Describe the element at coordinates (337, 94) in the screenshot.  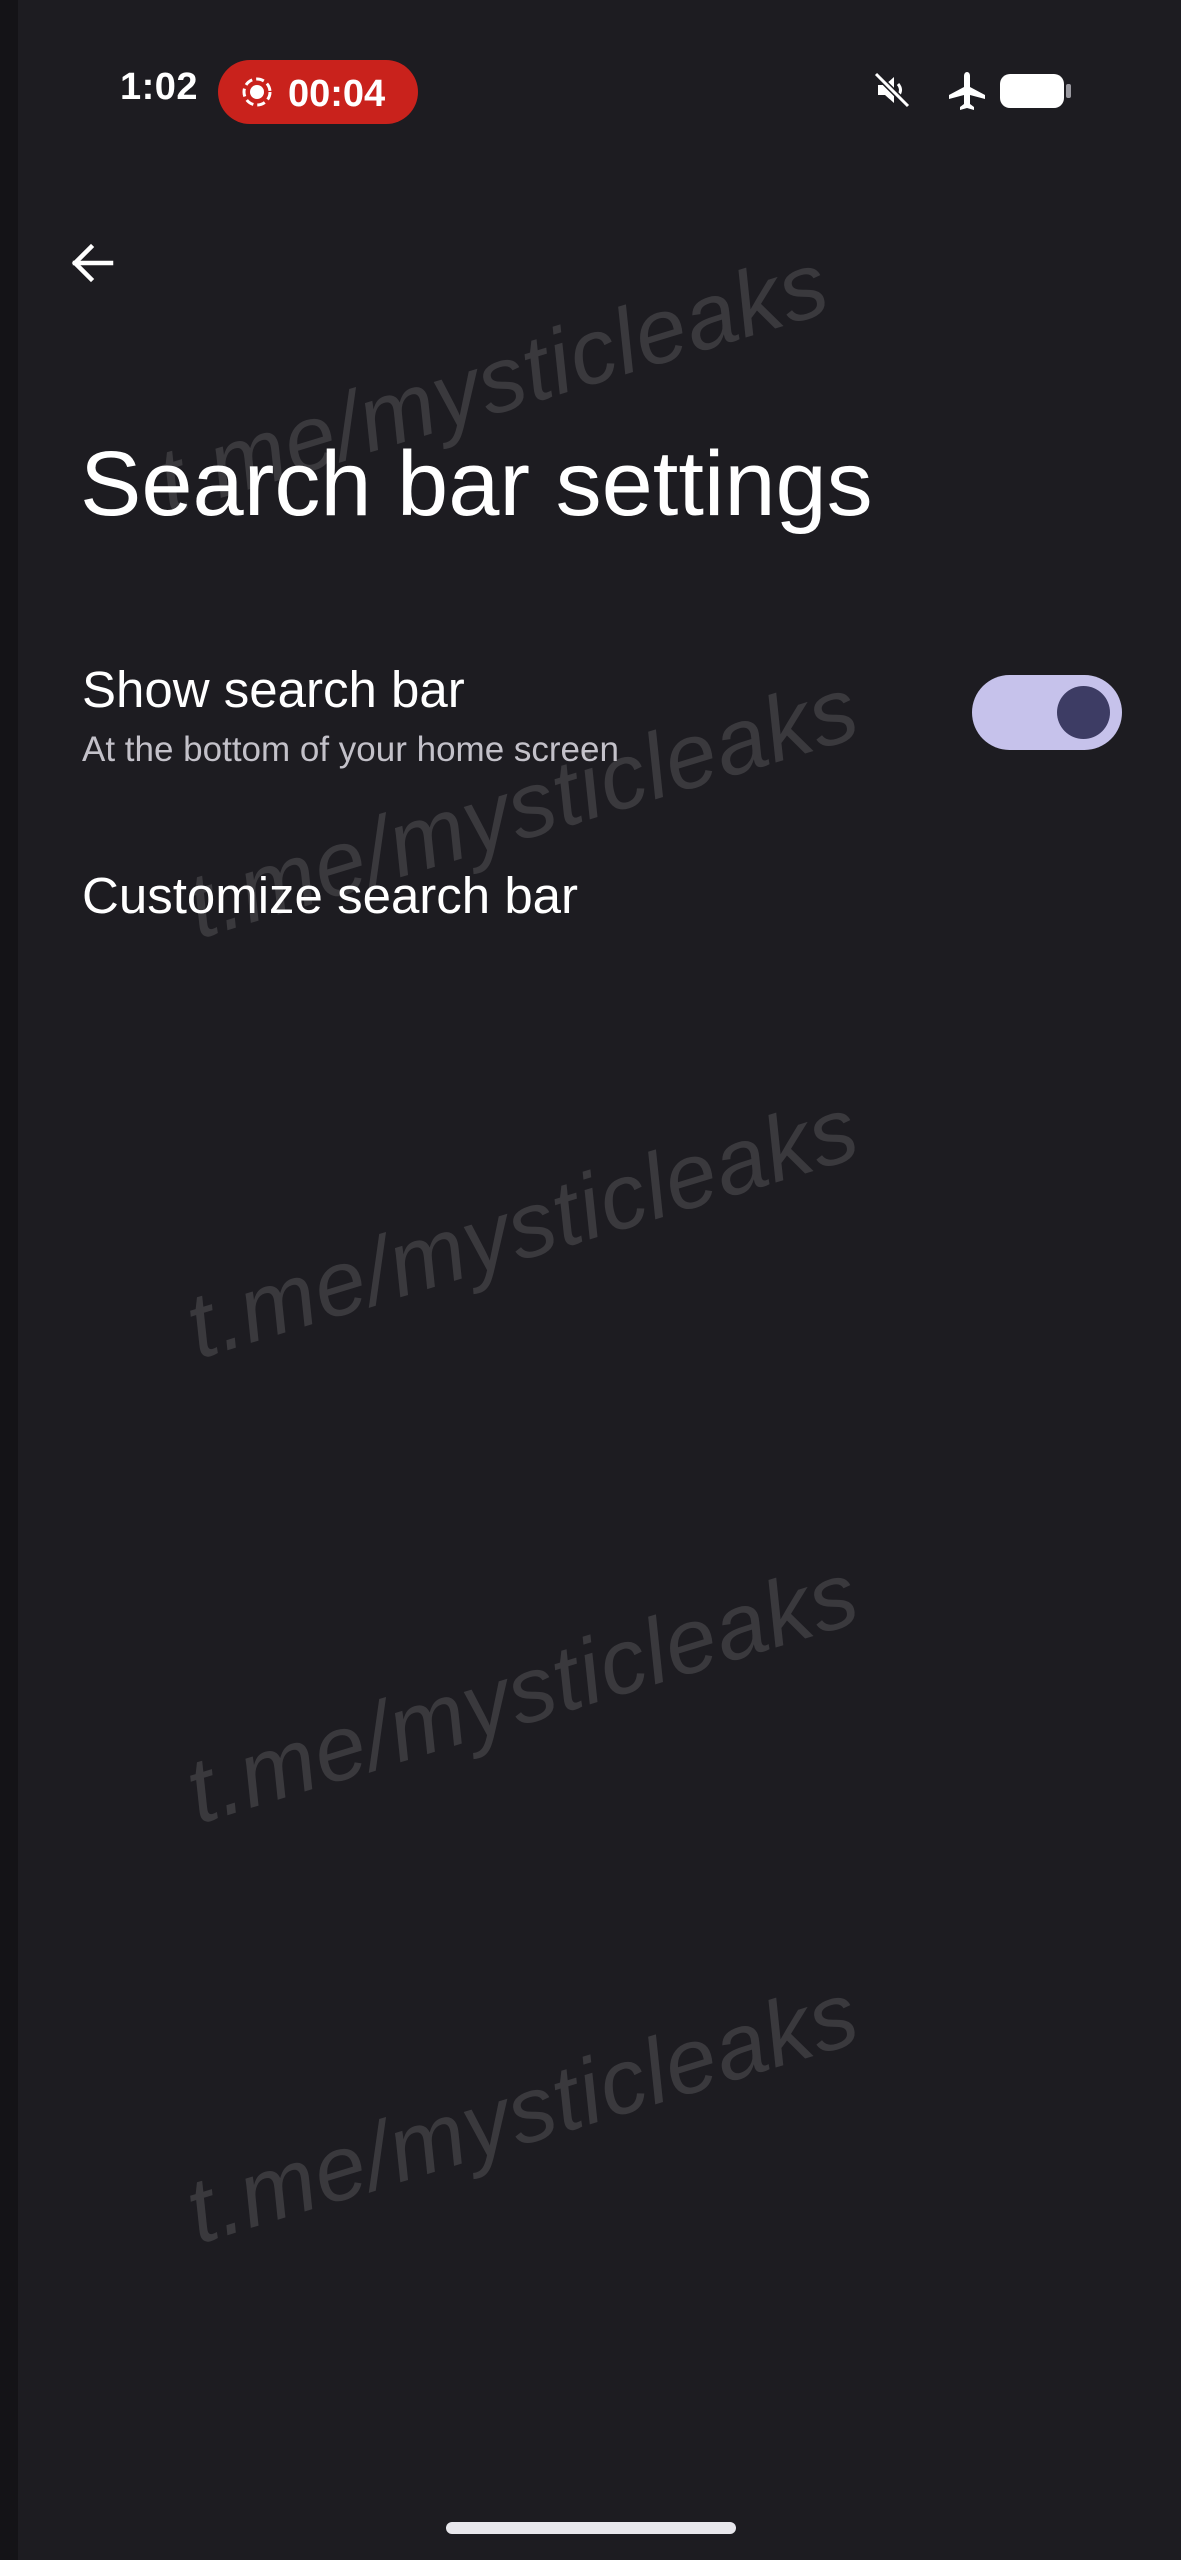
I see `recording-timer: 00:04` at that location.